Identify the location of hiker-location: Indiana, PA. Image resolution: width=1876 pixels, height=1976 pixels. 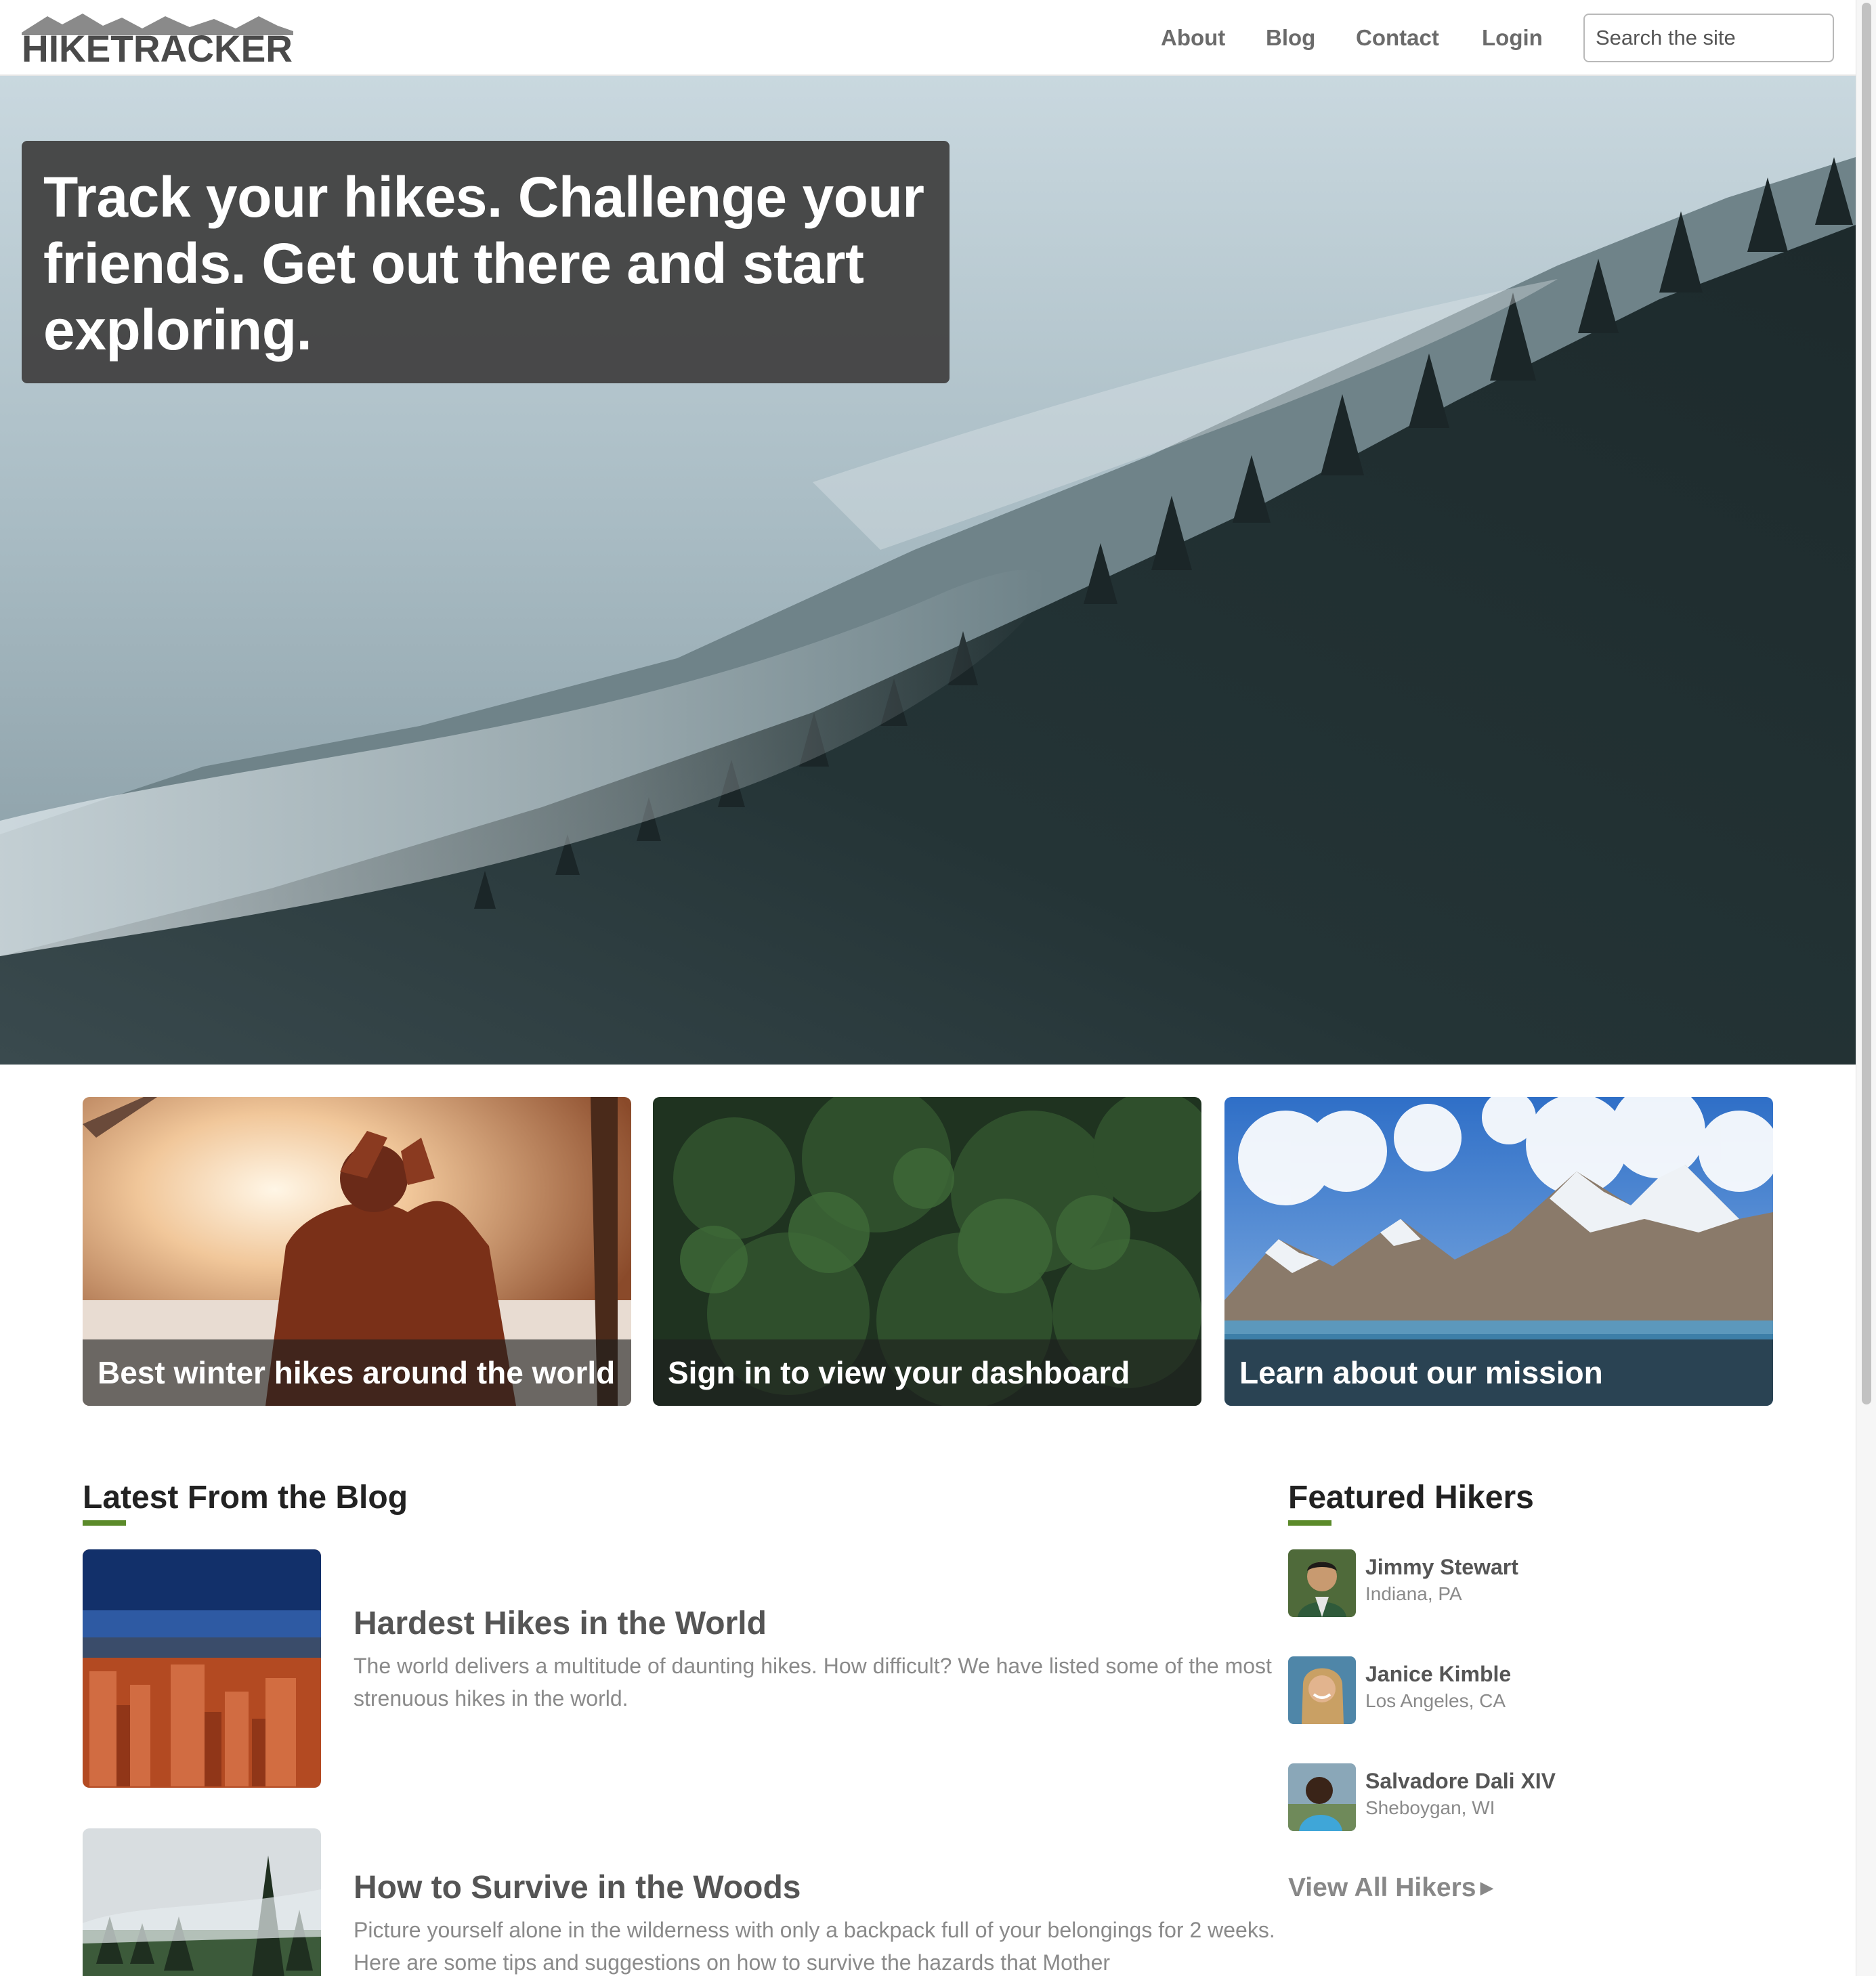
(1413, 1594).